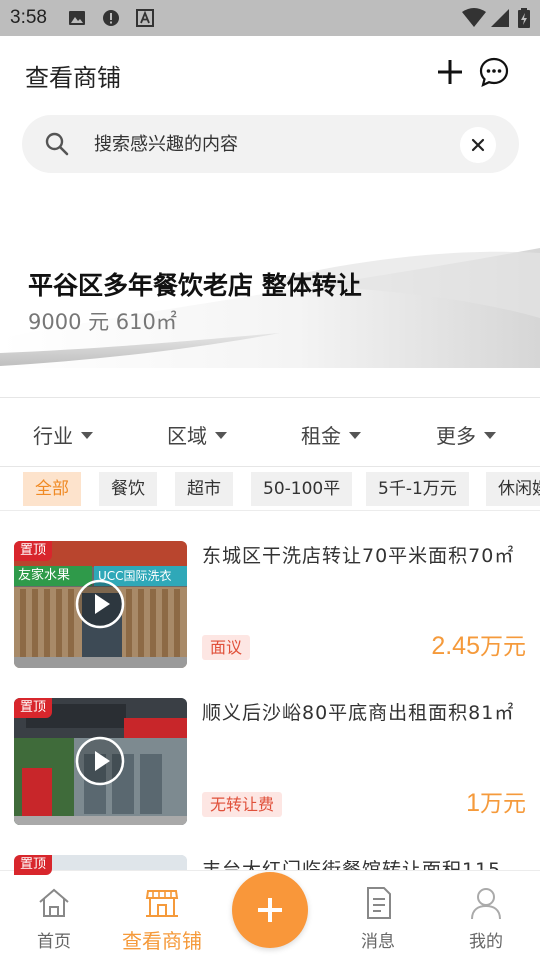 Image resolution: width=540 pixels, height=960 pixels. Describe the element at coordinates (195, 285) in the screenshot. I see `banner-title: 平谷区多年餐饮老店 整体转让` at that location.